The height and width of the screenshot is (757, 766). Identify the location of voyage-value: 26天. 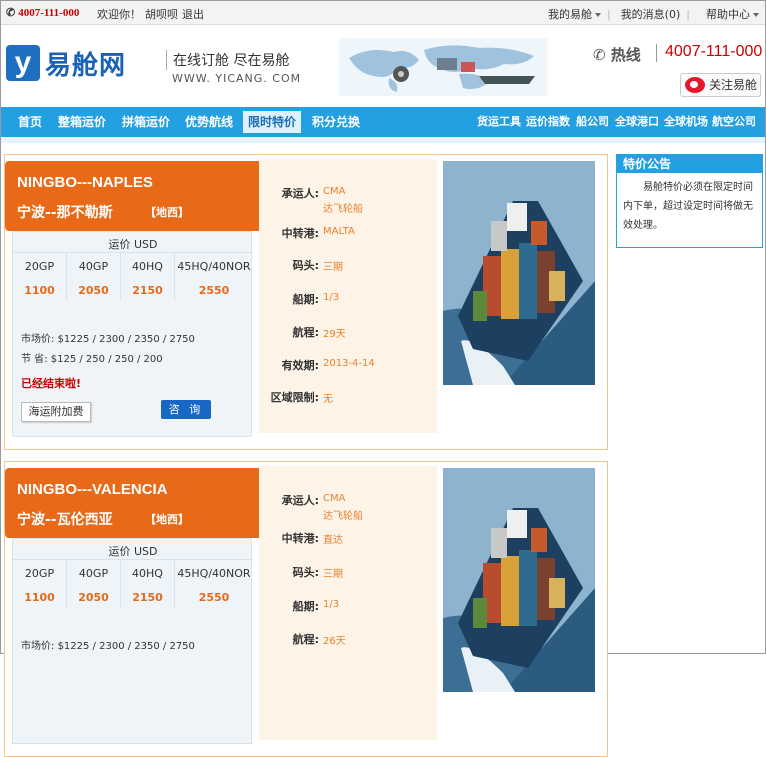
(334, 641).